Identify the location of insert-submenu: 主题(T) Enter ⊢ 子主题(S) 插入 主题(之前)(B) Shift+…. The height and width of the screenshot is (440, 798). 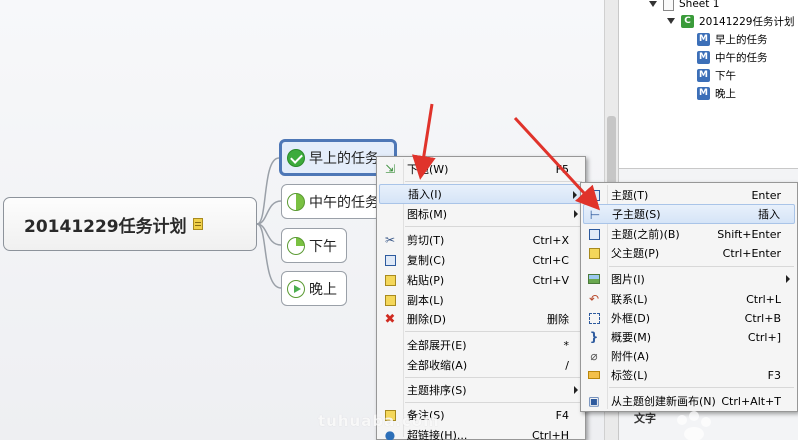
(689, 297).